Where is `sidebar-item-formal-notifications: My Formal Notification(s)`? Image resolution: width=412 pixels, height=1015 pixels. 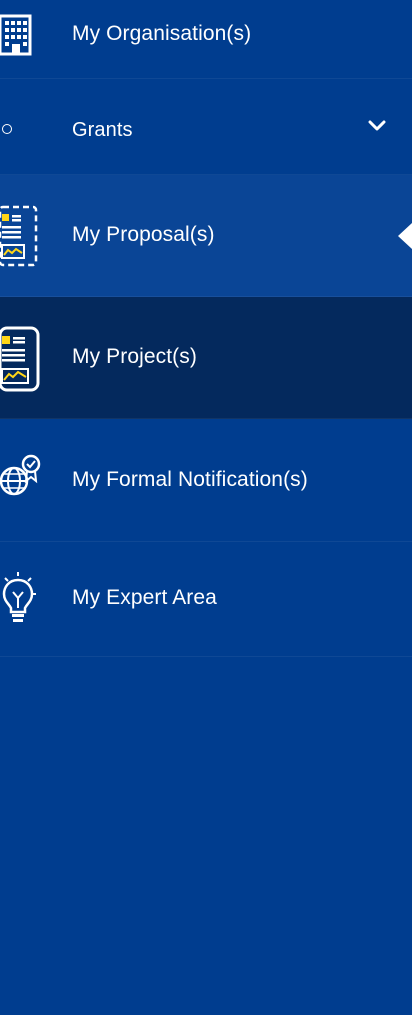
sidebar-item-formal-notifications: My Formal Notification(s) is located at coordinates (206, 480).